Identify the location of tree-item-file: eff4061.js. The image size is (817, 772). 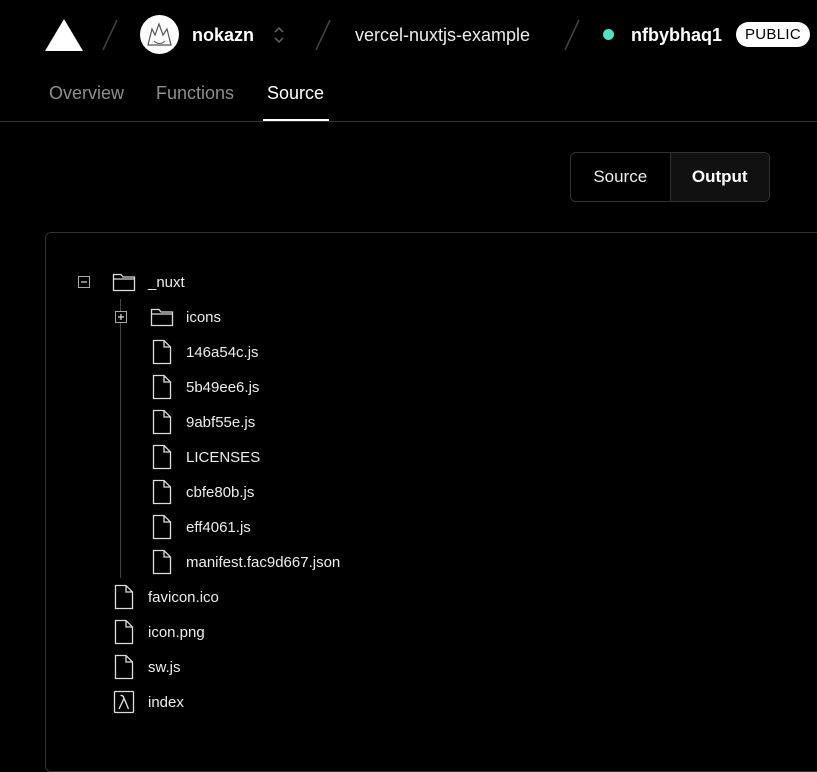
(200, 527).